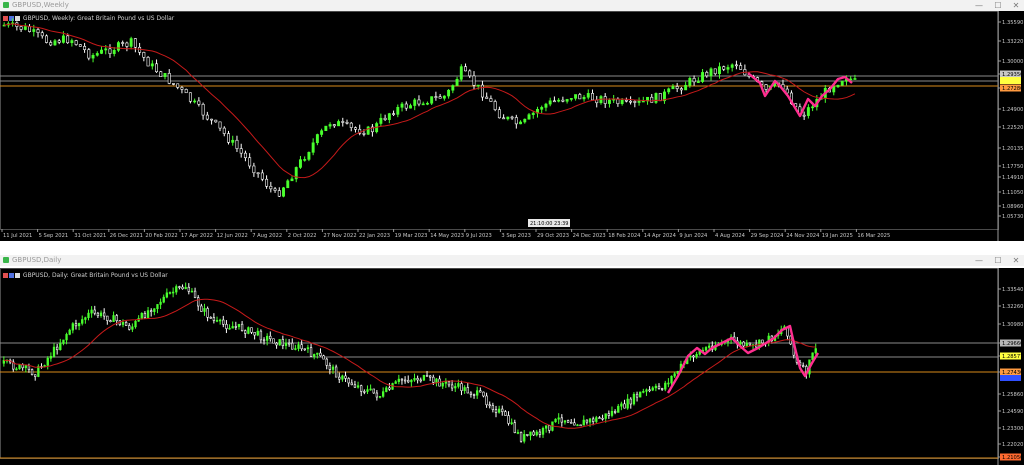  Describe the element at coordinates (126, 236) in the screenshot. I see `date-label: 26 Dec 2021` at that location.